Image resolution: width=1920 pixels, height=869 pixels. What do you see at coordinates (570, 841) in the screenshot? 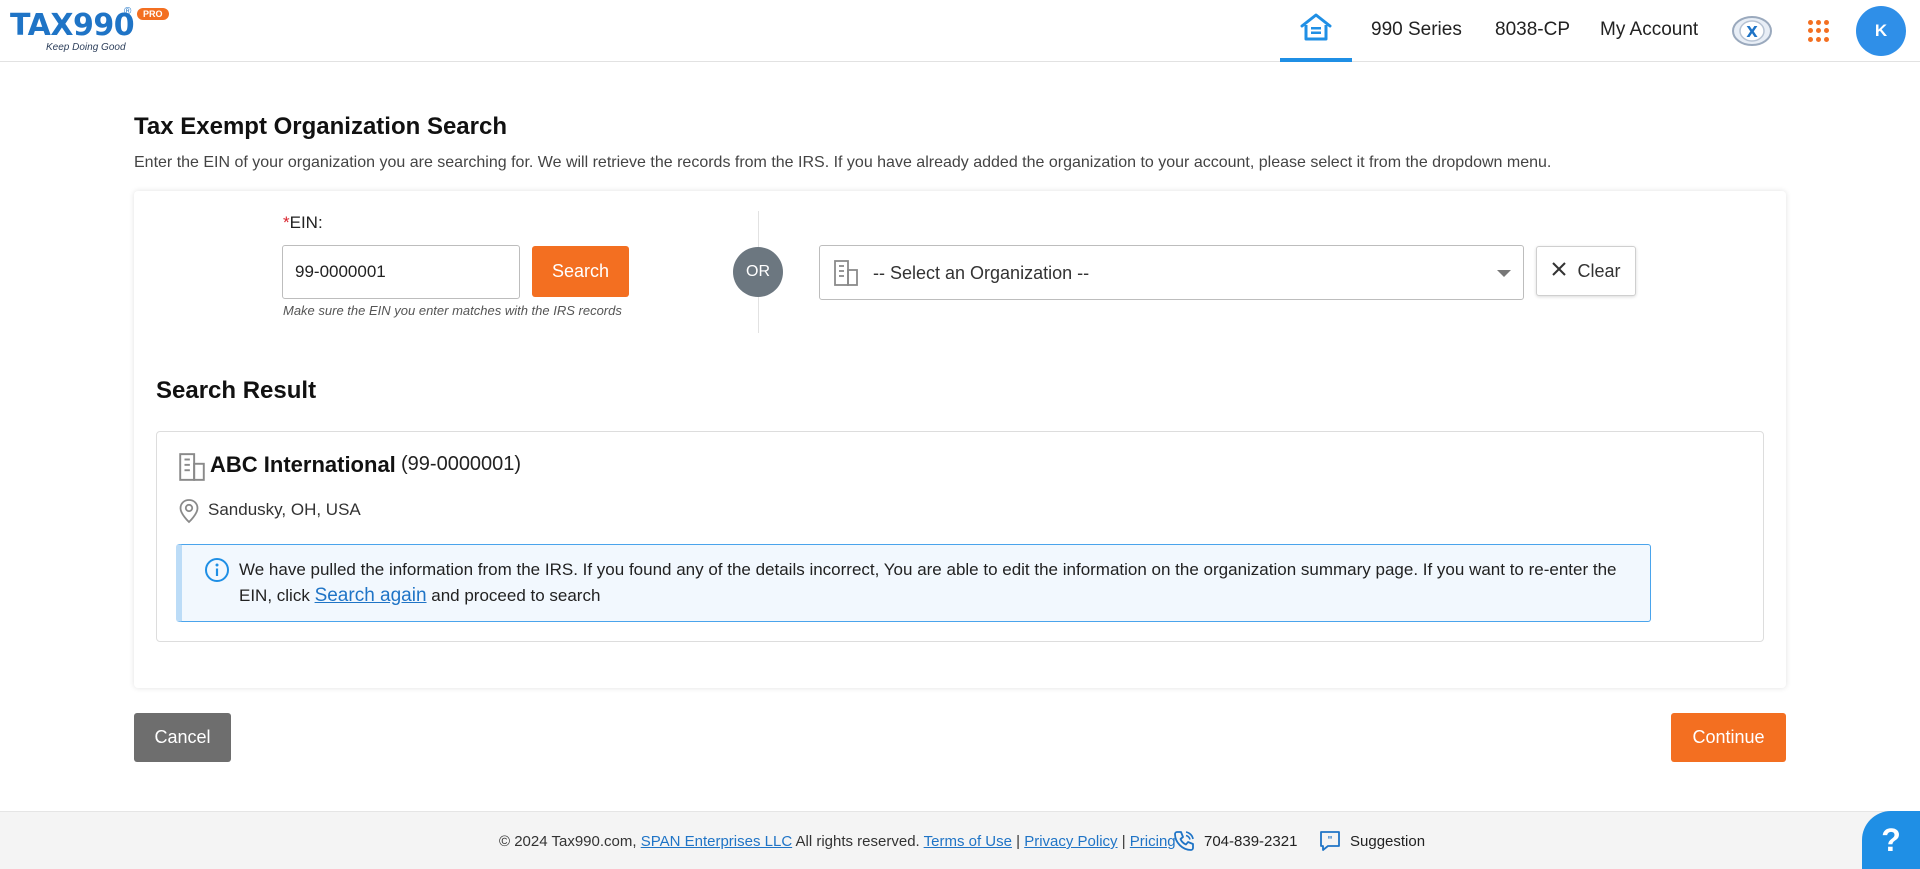
I see `footer-copyright: © 2024 Tax990.com,` at bounding box center [570, 841].